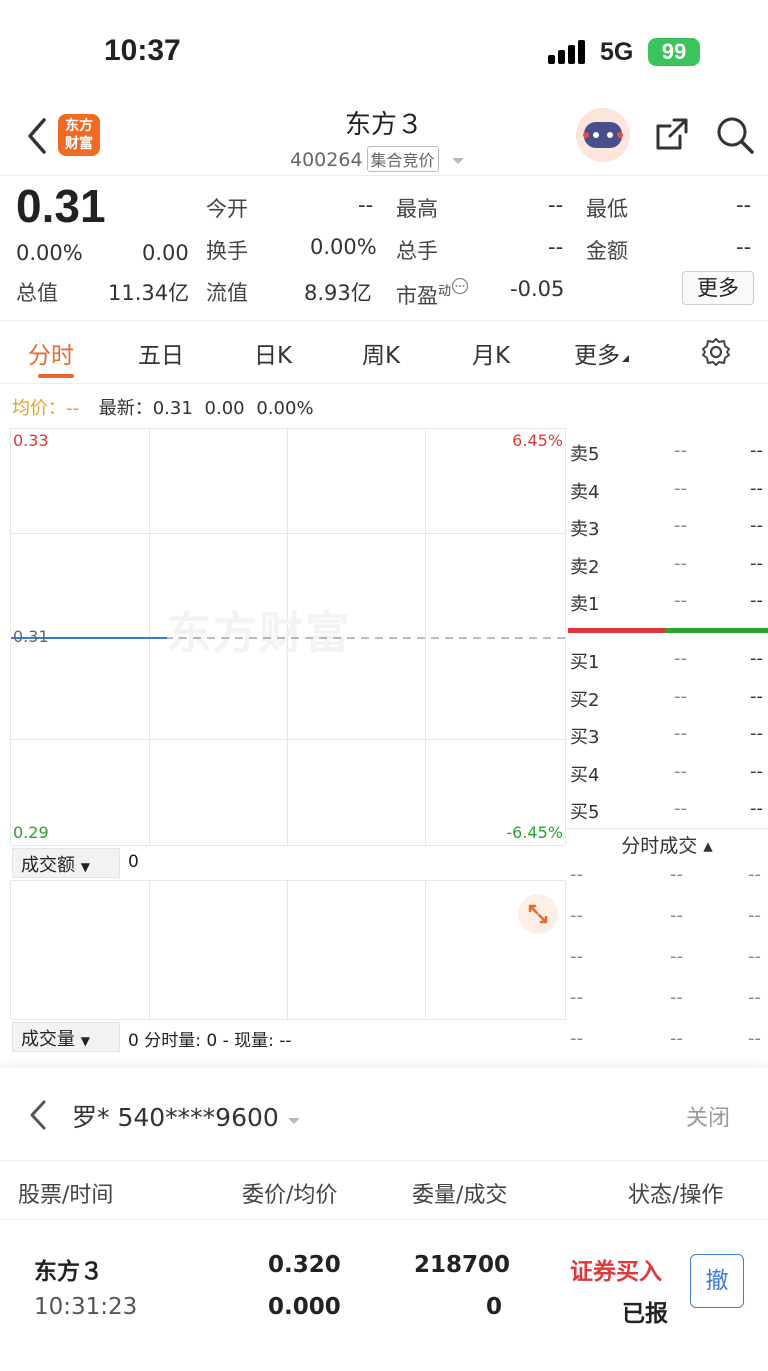  Describe the element at coordinates (585, 454) in the screenshot. I see `ask-5-level: 卖5` at that location.